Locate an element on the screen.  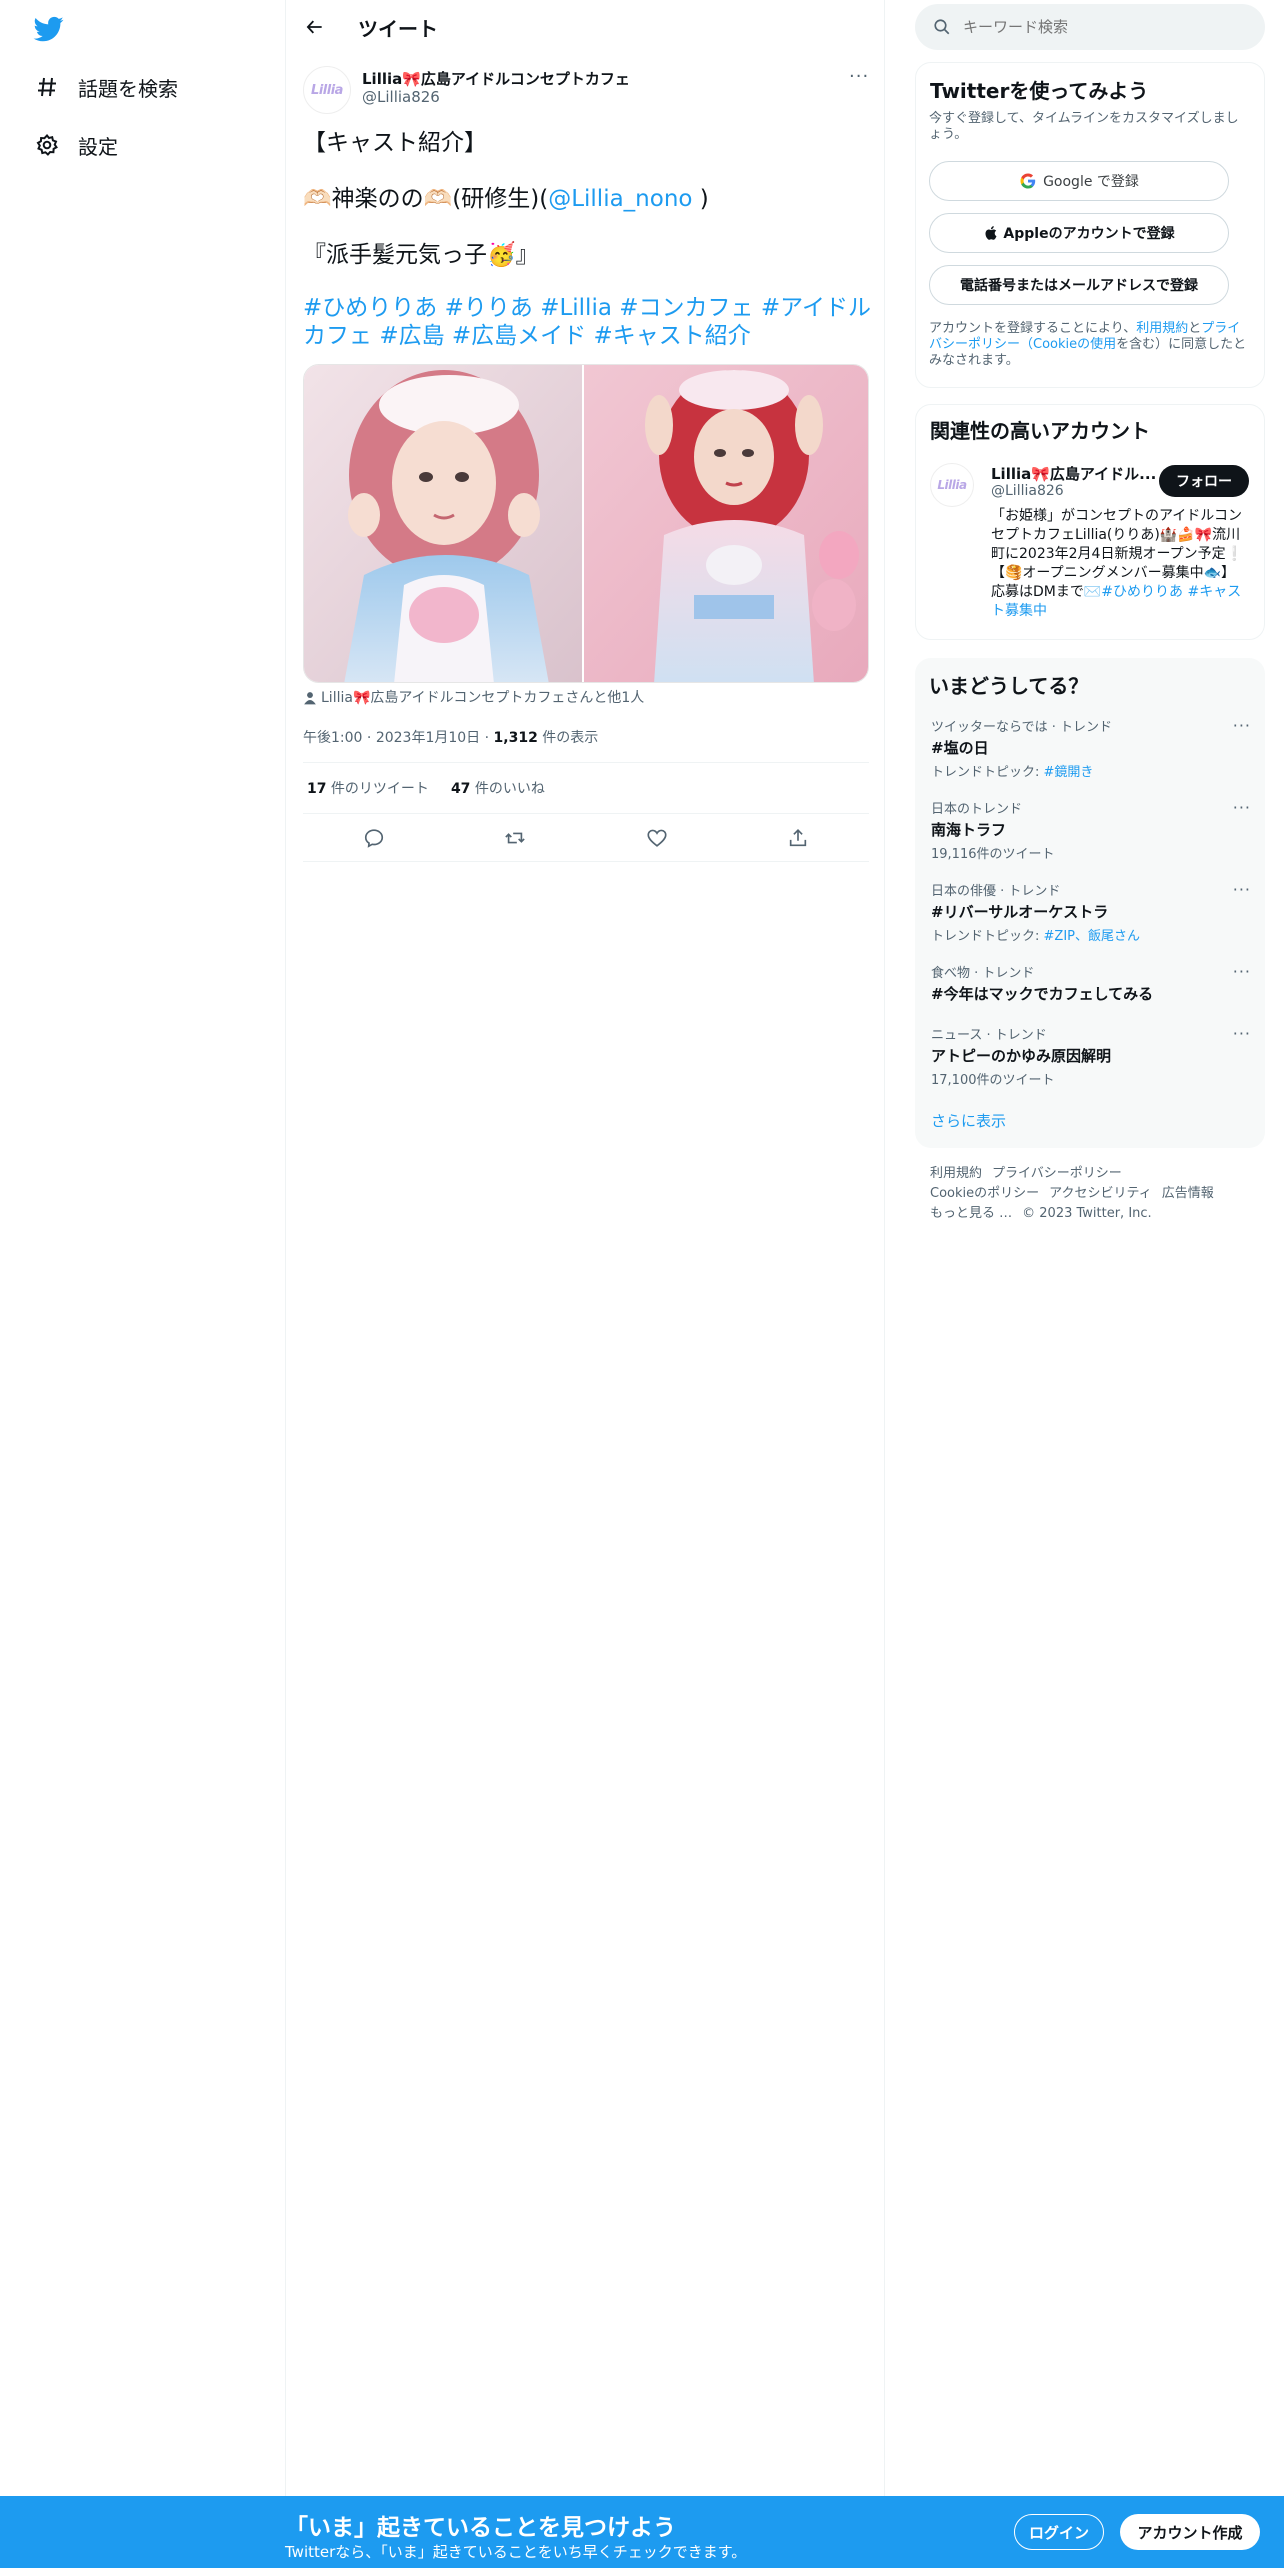
phone-email-signup-button: 電話番号またはメールアドレスで登録 is located at coordinates (1079, 285).